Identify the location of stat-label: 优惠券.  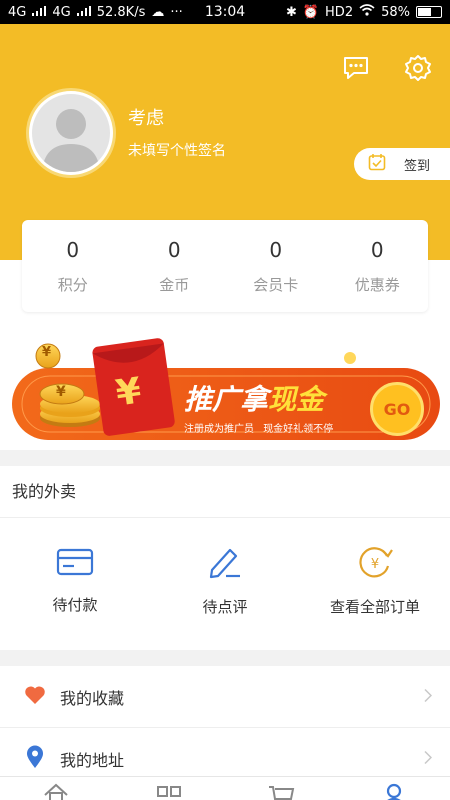
(377, 285).